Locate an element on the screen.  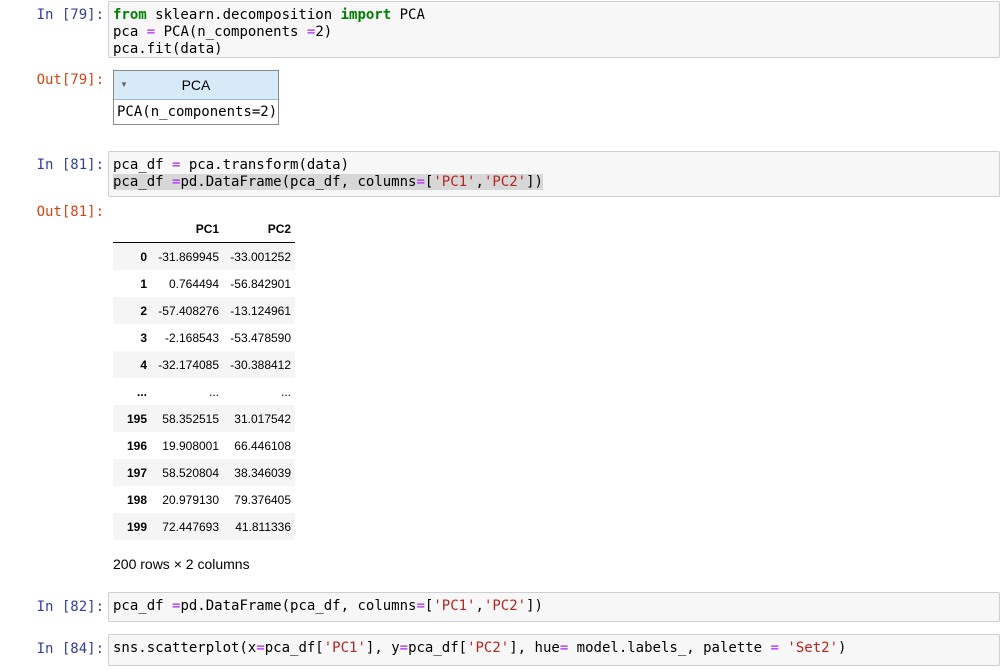
pca-estimator-title: PCA is located at coordinates (196, 85).